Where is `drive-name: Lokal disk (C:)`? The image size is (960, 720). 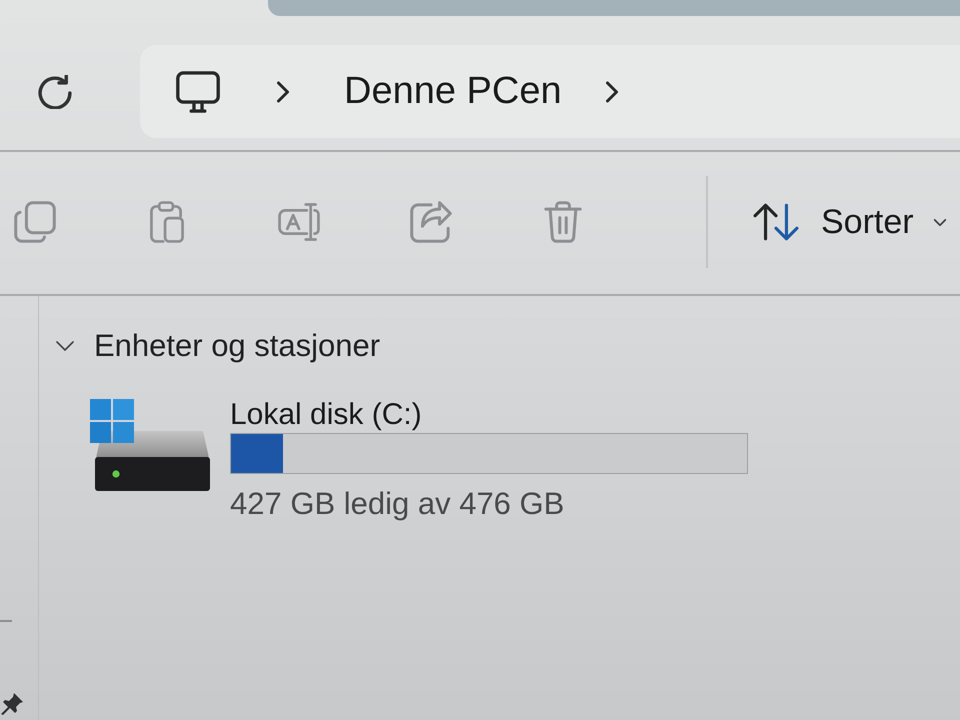
drive-name: Lokal disk (C:) is located at coordinates (326, 415).